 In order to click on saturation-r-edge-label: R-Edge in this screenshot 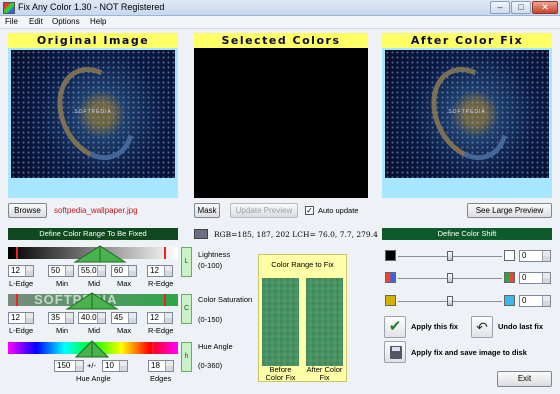, I will do `click(161, 330)`.